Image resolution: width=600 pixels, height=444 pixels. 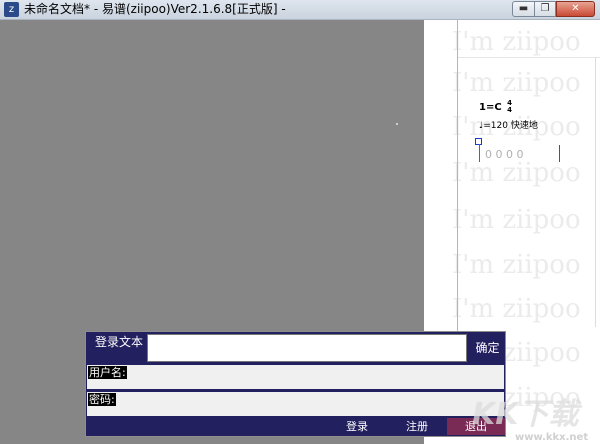 I want to click on tempo-text: =120 快速地, so click(x=510, y=126).